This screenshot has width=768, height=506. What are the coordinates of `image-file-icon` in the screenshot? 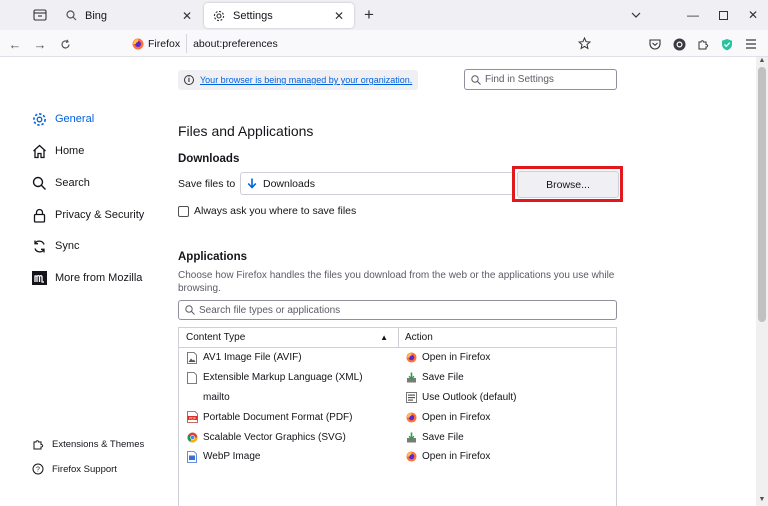 It's located at (192, 357).